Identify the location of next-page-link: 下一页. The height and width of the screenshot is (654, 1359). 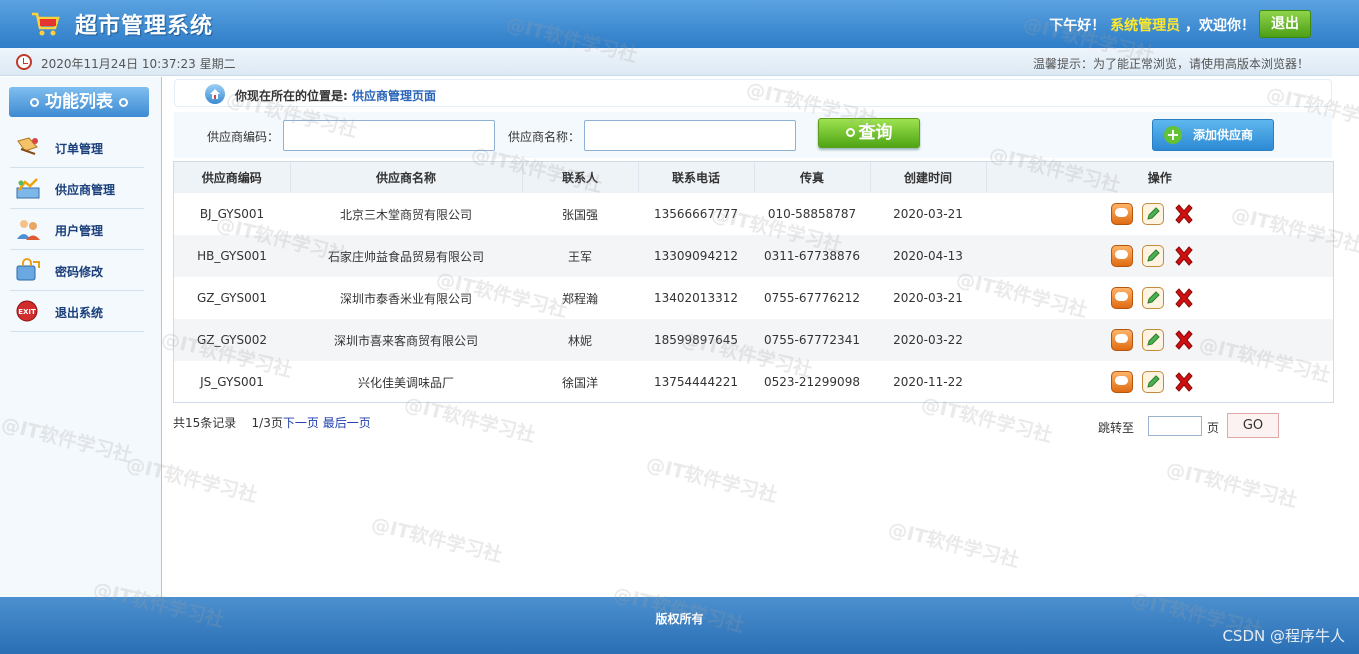
(301, 423).